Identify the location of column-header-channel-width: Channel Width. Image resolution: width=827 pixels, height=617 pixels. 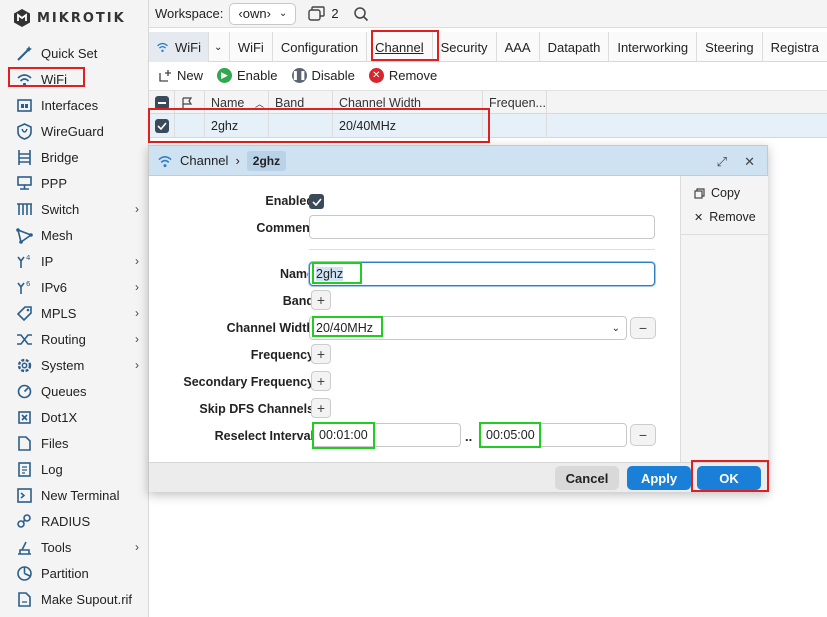
(408, 103).